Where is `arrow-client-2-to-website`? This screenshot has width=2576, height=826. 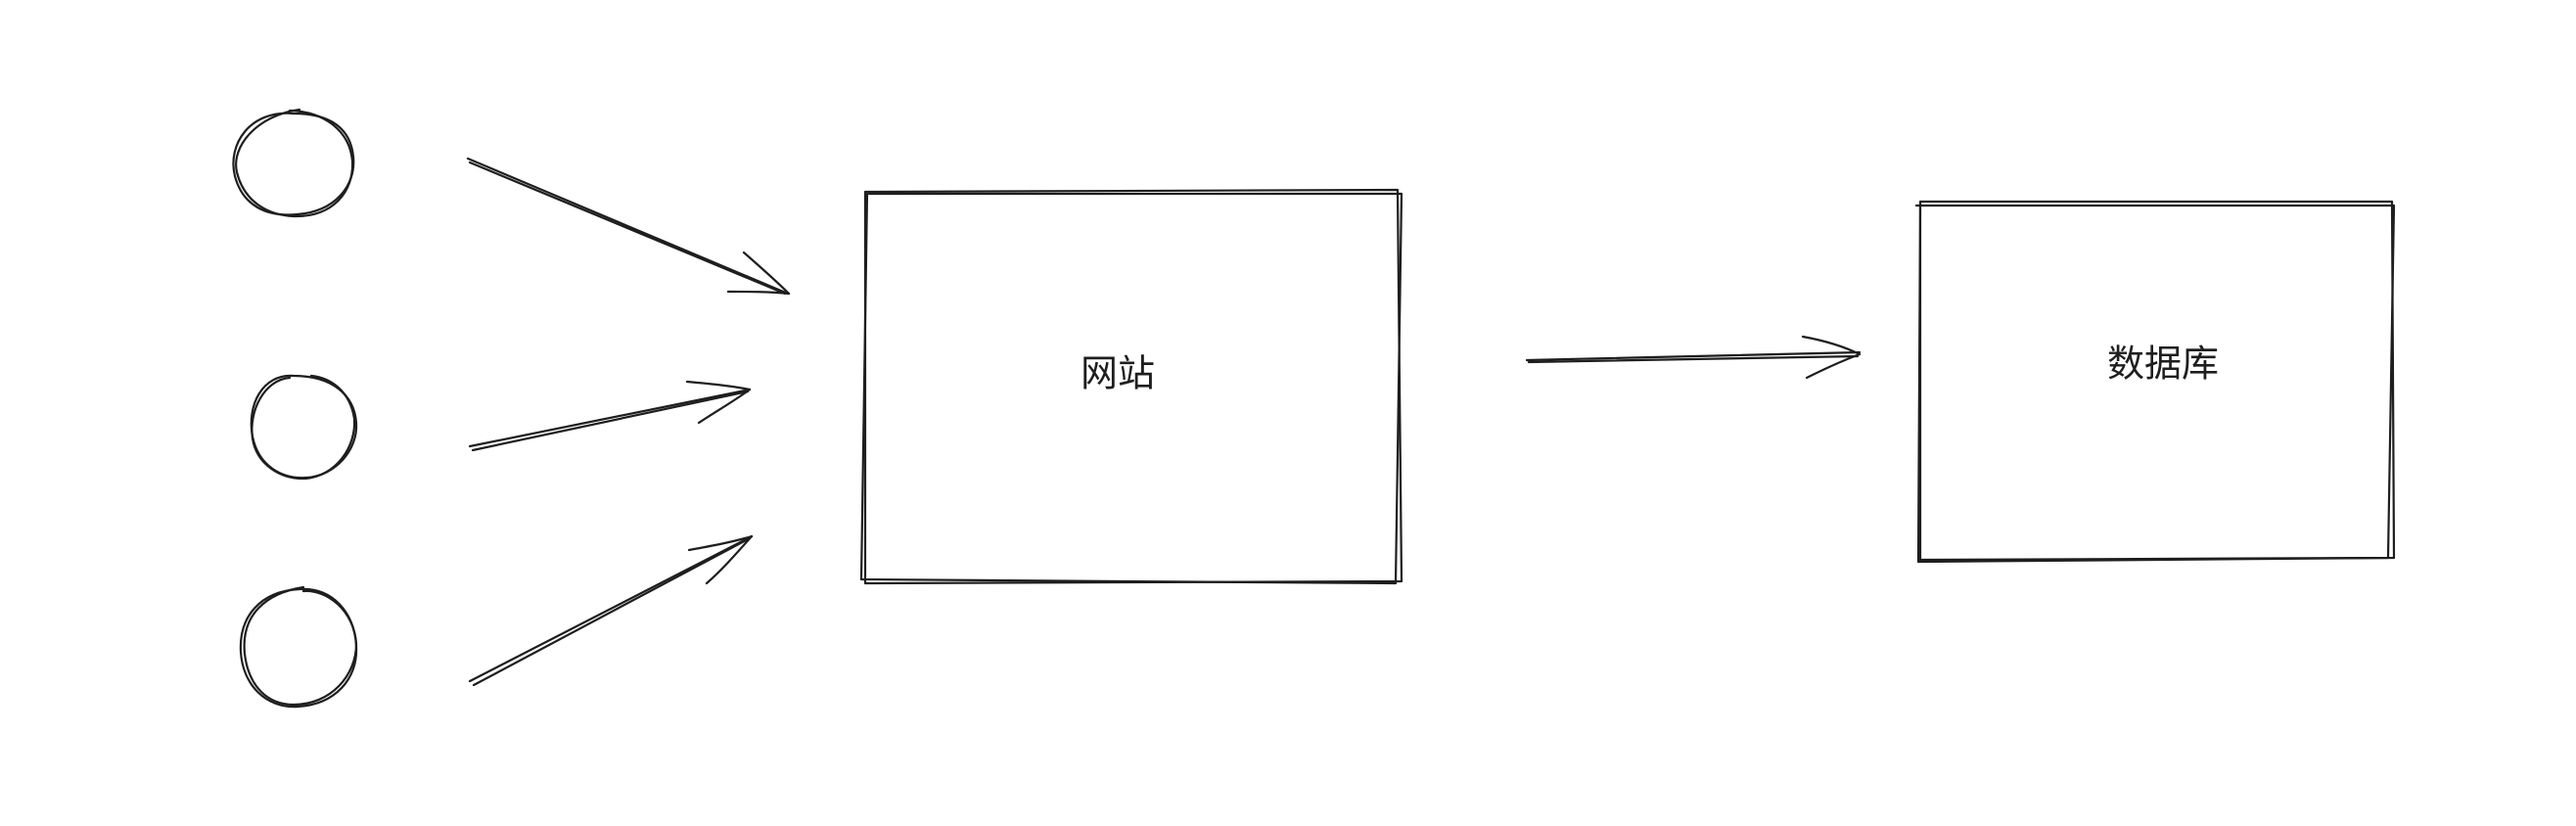 arrow-client-2-to-website is located at coordinates (610, 416).